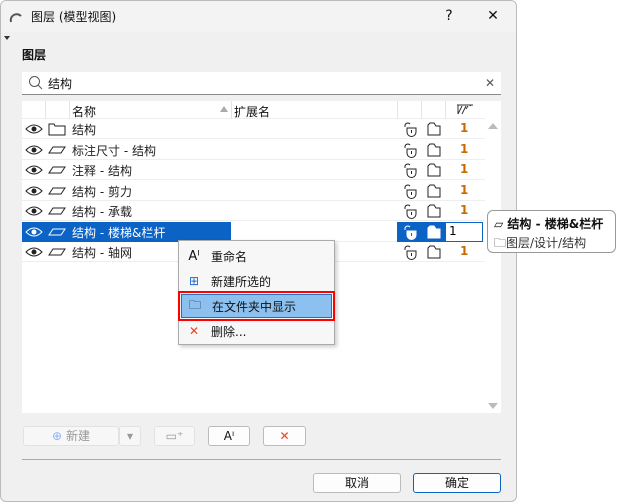 Image resolution: width=620 pixels, height=504 pixels. I want to click on sort-asc-icon, so click(224, 109).